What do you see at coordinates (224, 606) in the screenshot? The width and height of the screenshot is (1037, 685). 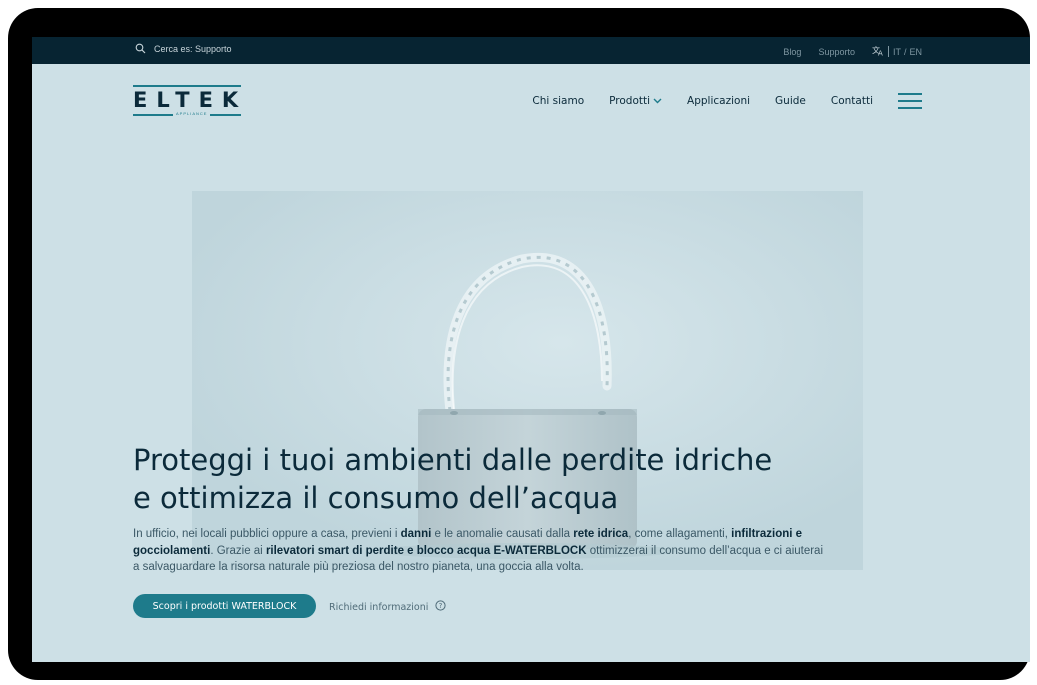 I see `discover-waterblock-button: Scopri i prodotti WATERBLOCK` at bounding box center [224, 606].